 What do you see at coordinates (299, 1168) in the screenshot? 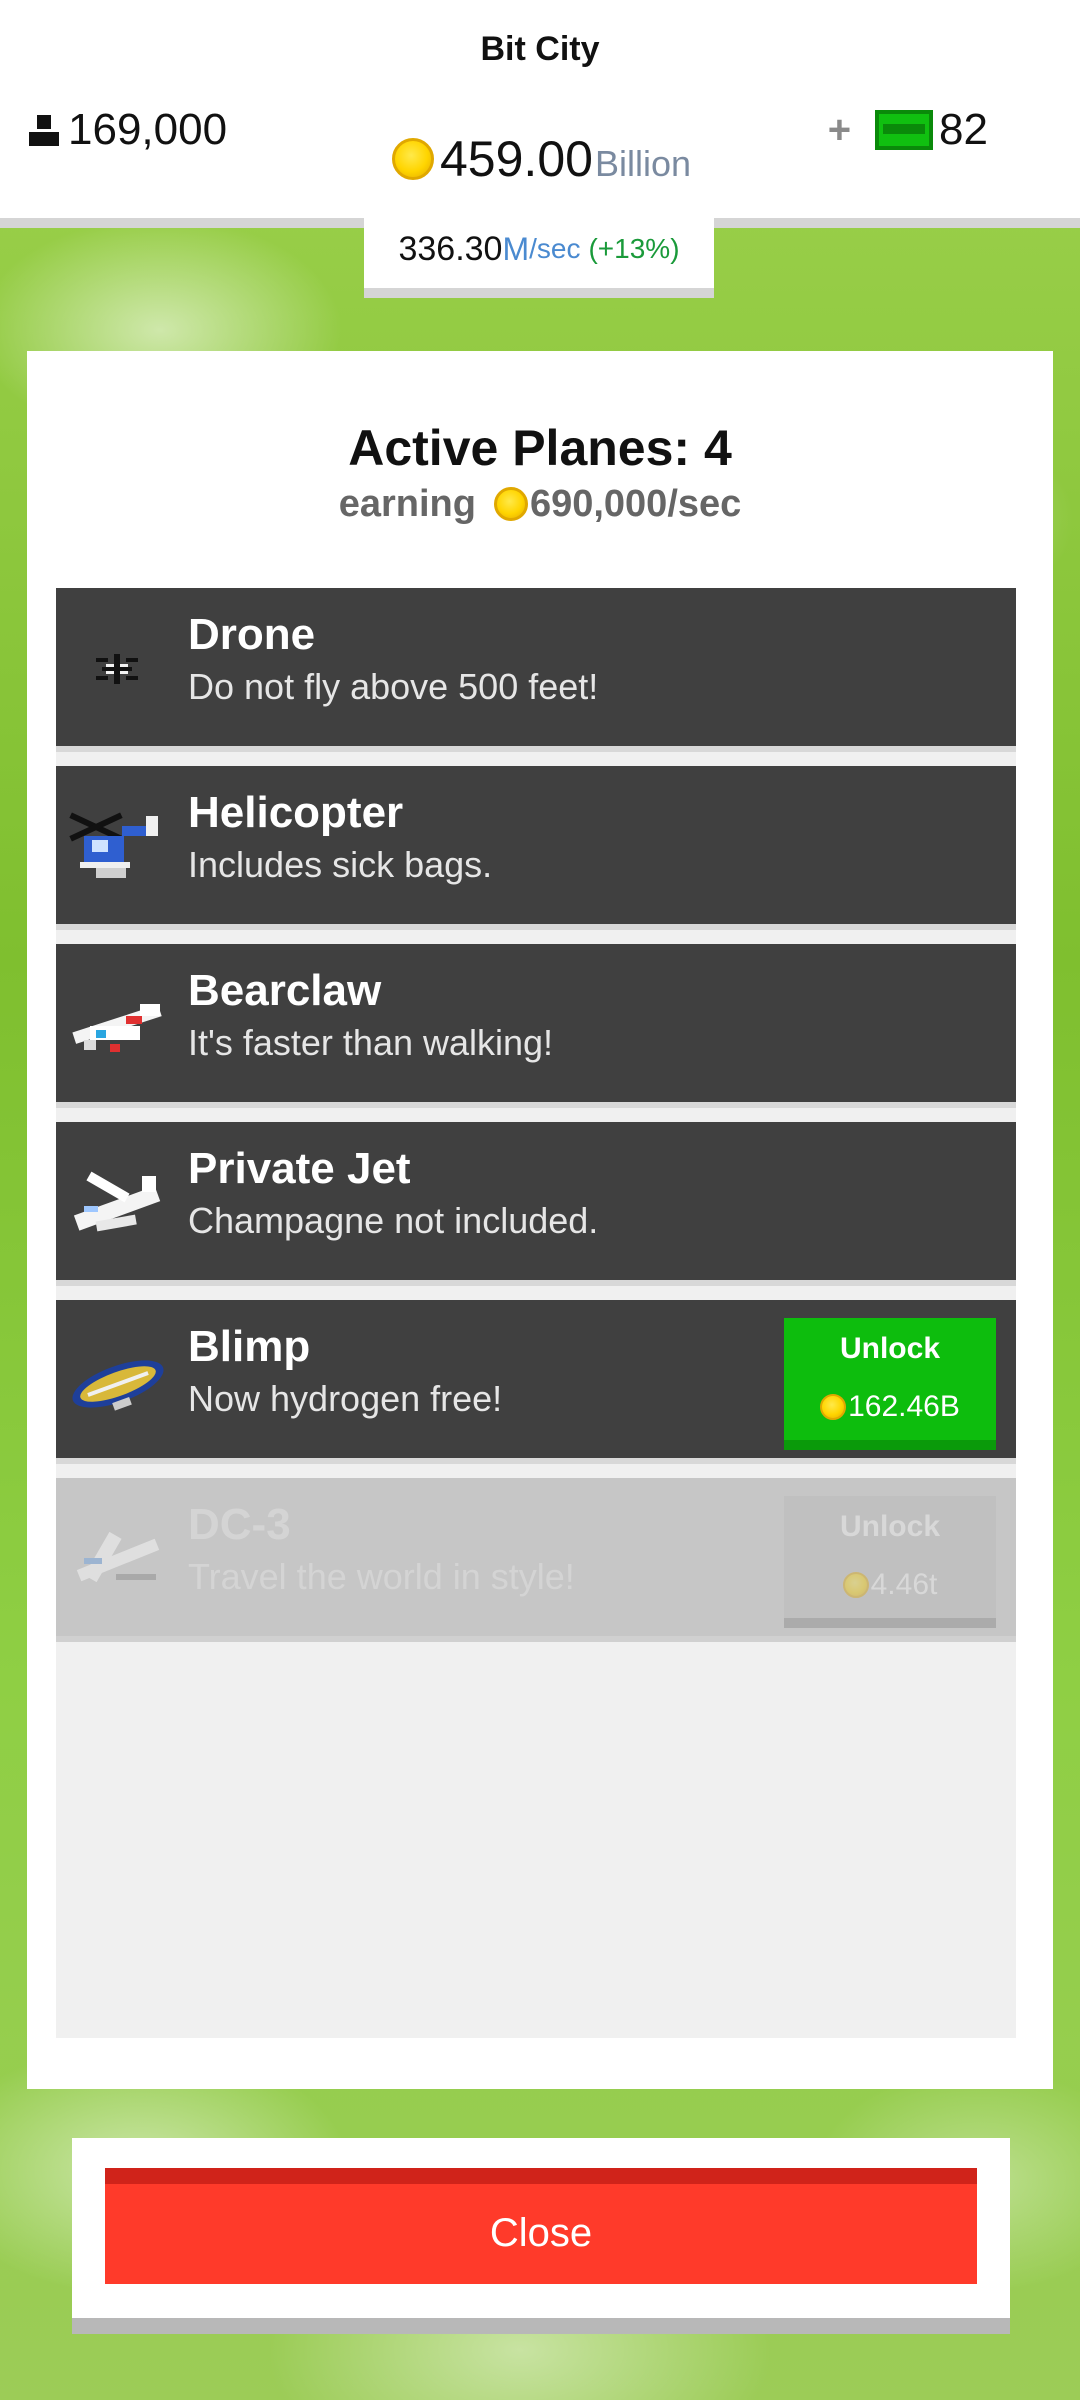
I see `plane-name: Private Jet` at bounding box center [299, 1168].